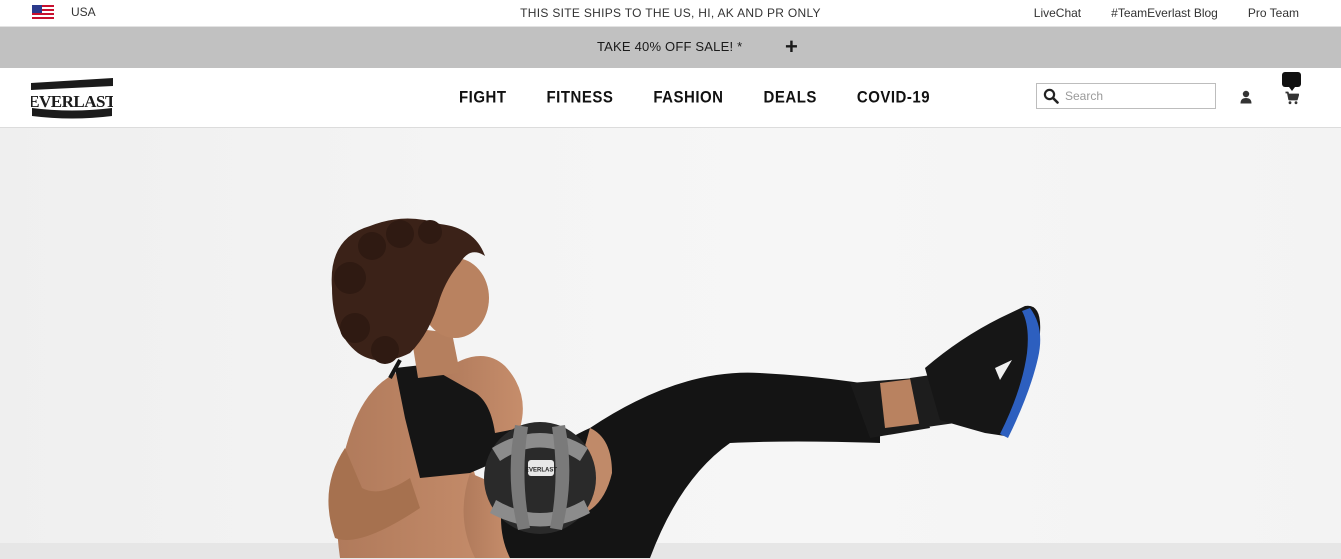  Describe the element at coordinates (893, 97) in the screenshot. I see `nav-covid-19: COVID-19` at that location.